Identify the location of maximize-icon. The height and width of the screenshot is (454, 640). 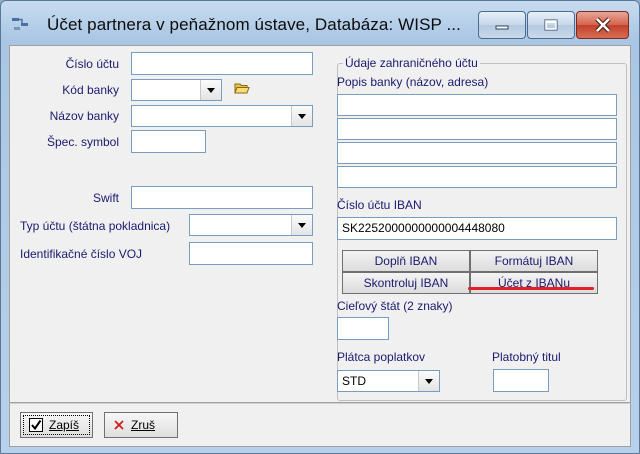
(551, 25).